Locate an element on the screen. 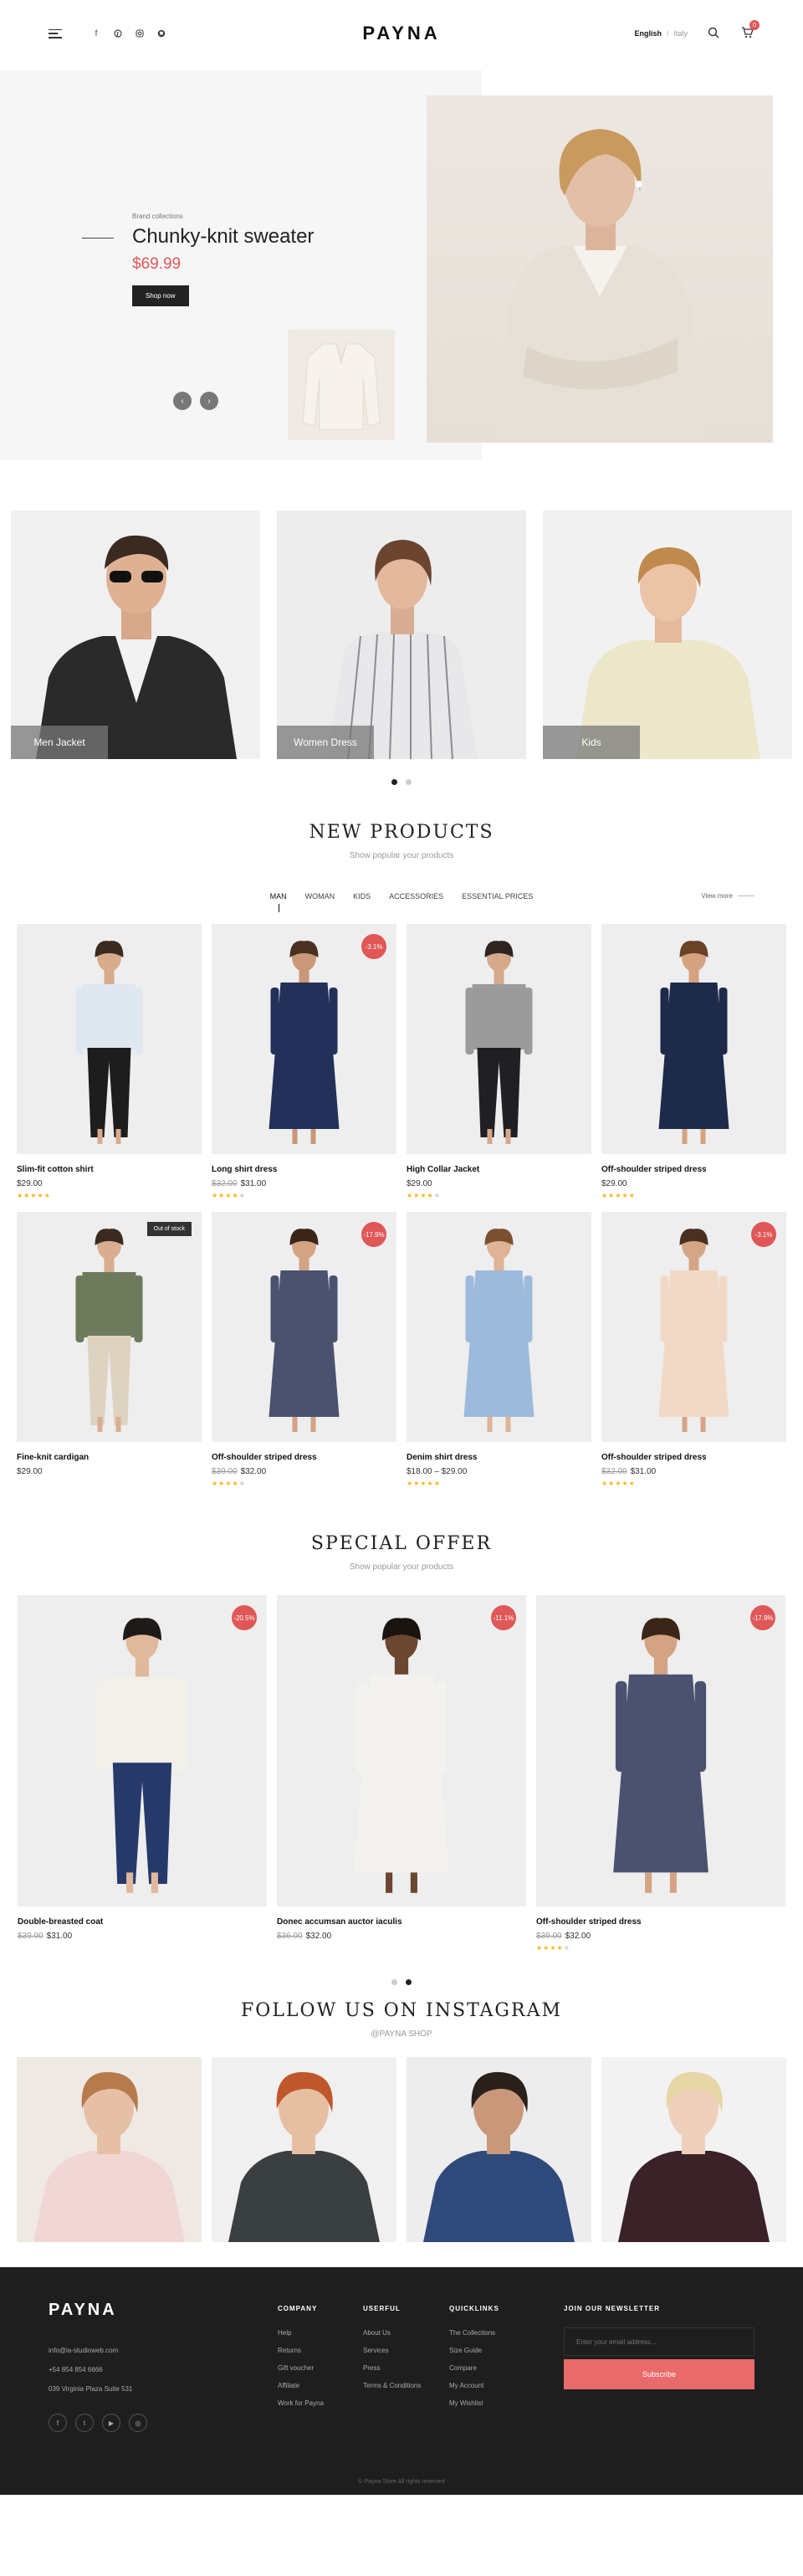 The height and width of the screenshot is (2576, 803). product-image: Out of stock is located at coordinates (109, 1327).